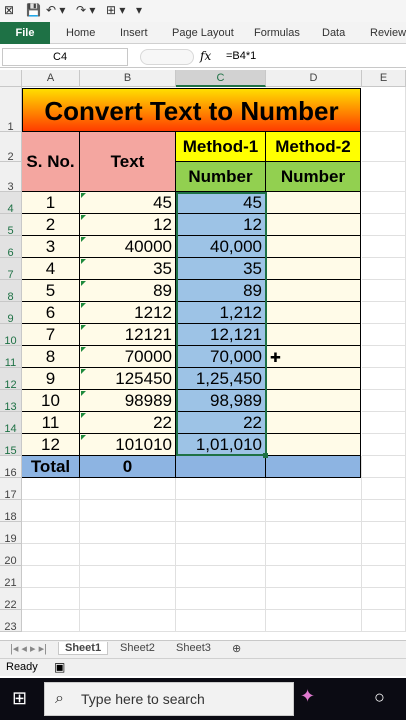 This screenshot has height=720, width=406. I want to click on task-view-icon: ○, so click(379, 697).